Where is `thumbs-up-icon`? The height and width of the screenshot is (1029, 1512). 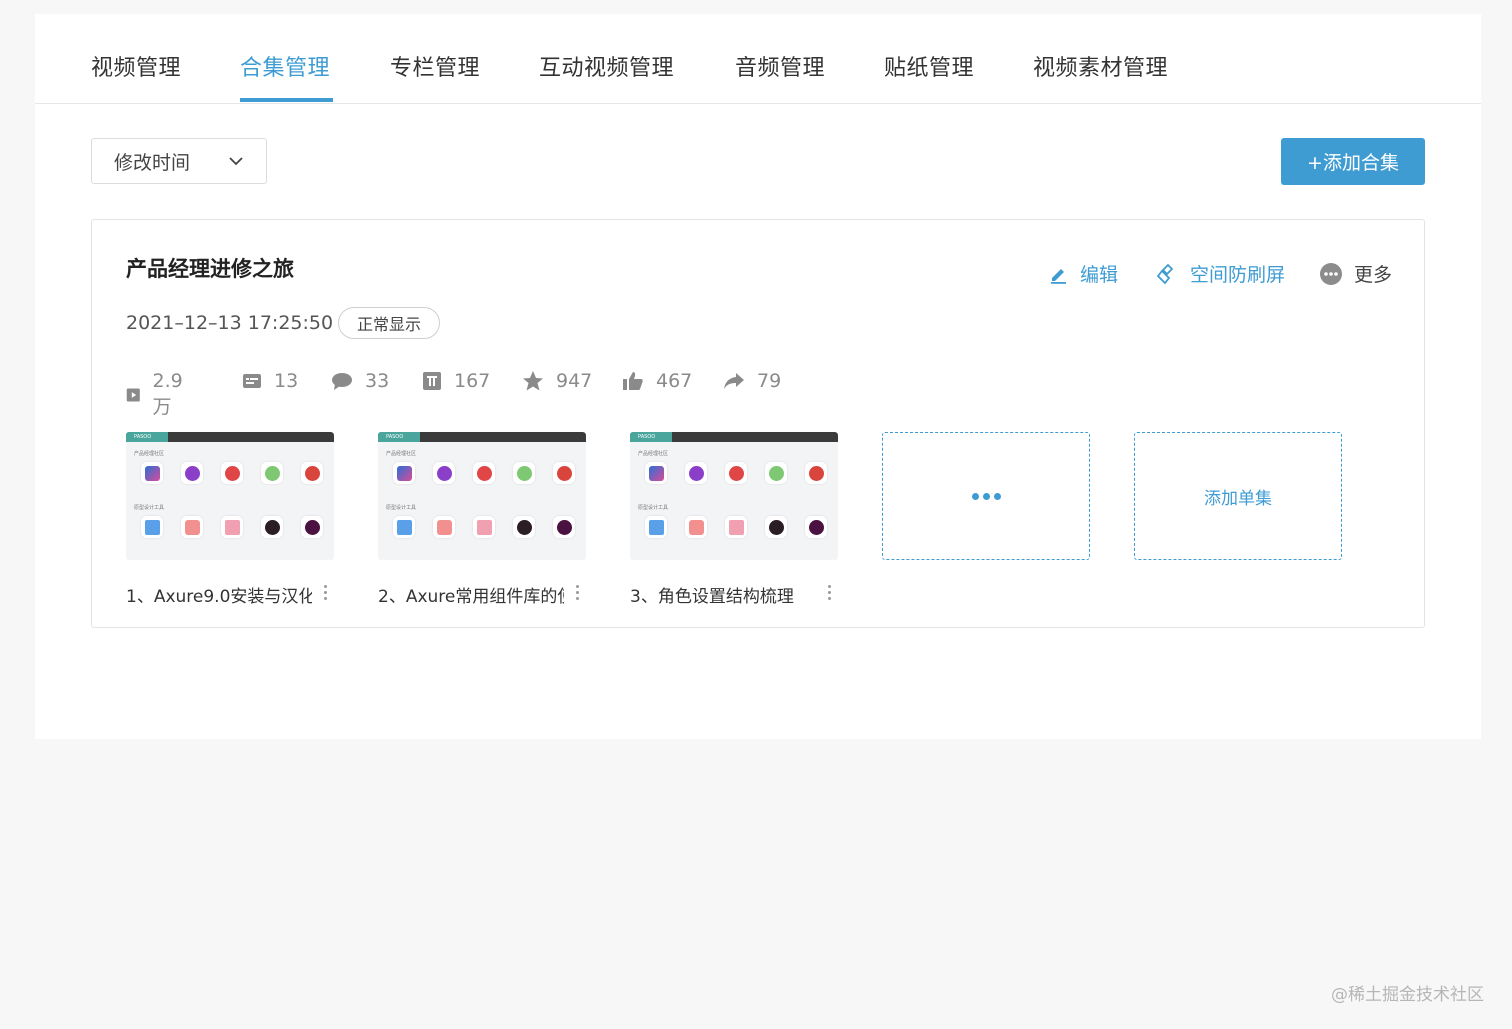 thumbs-up-icon is located at coordinates (633, 381).